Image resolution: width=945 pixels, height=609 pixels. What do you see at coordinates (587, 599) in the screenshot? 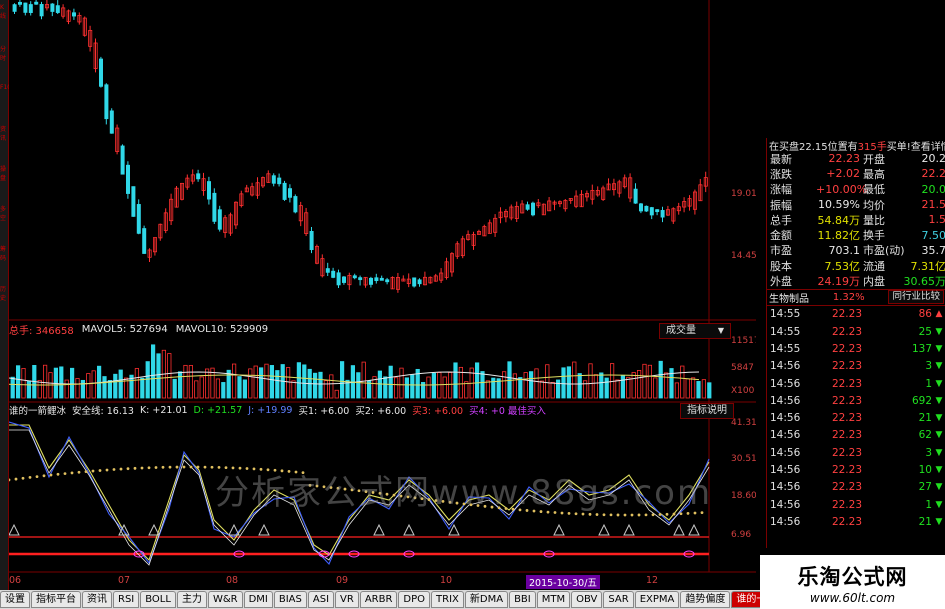
I see `tab-item: OBV` at bounding box center [587, 599].